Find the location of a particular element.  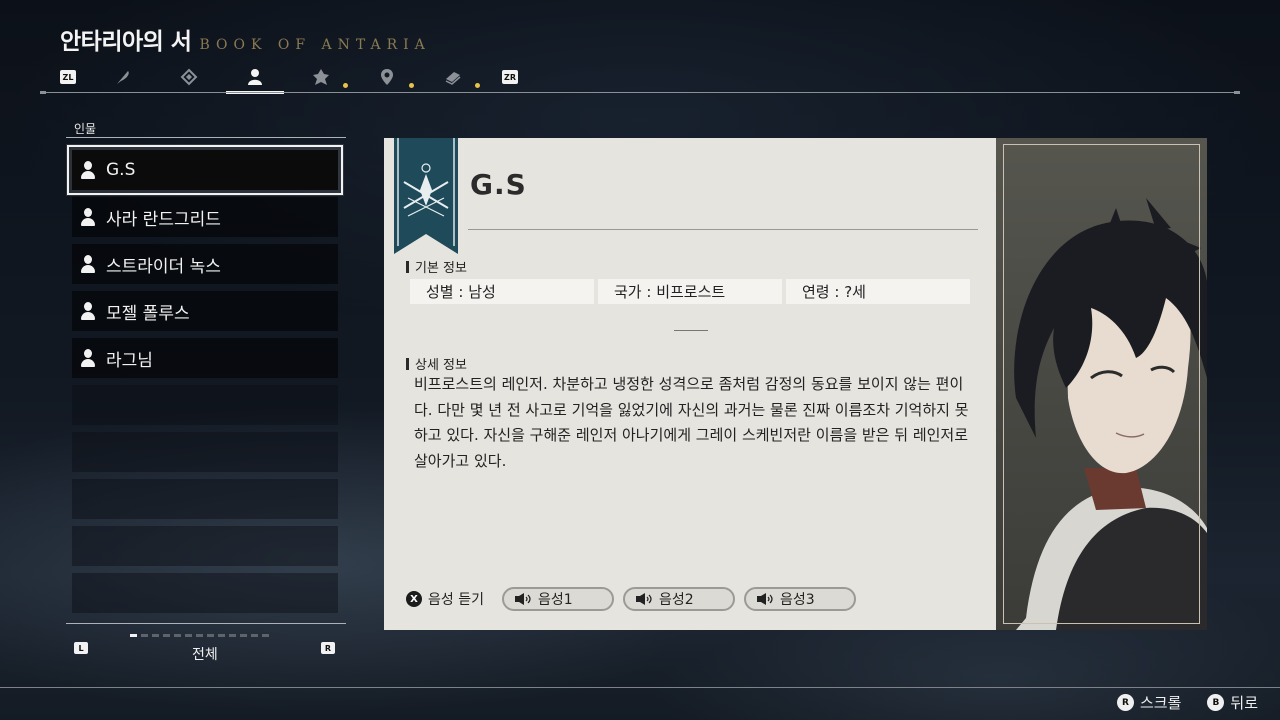

voice-button-3: 음성3 is located at coordinates (799, 599).